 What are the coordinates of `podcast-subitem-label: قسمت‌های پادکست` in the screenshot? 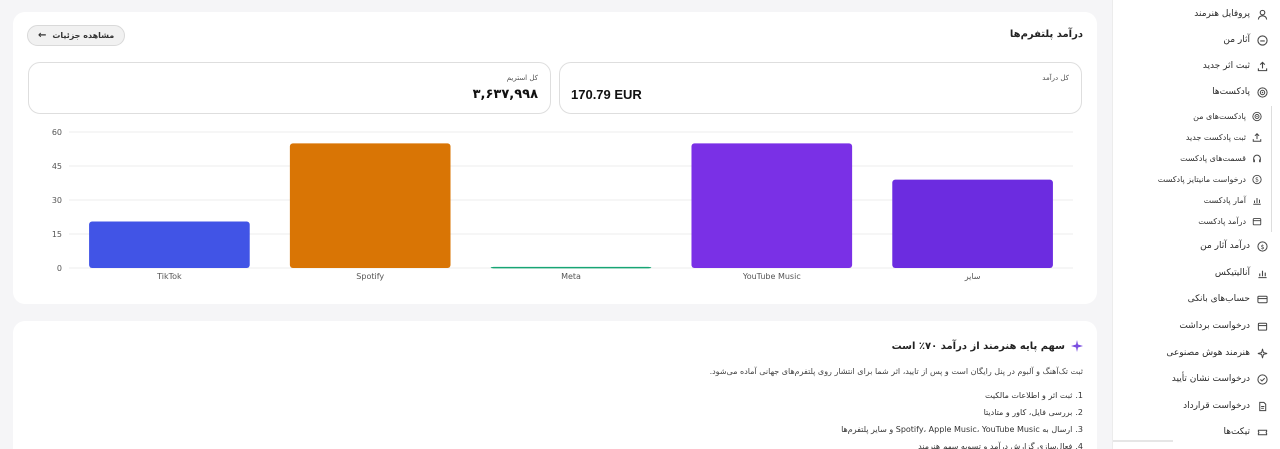 It's located at (1213, 158).